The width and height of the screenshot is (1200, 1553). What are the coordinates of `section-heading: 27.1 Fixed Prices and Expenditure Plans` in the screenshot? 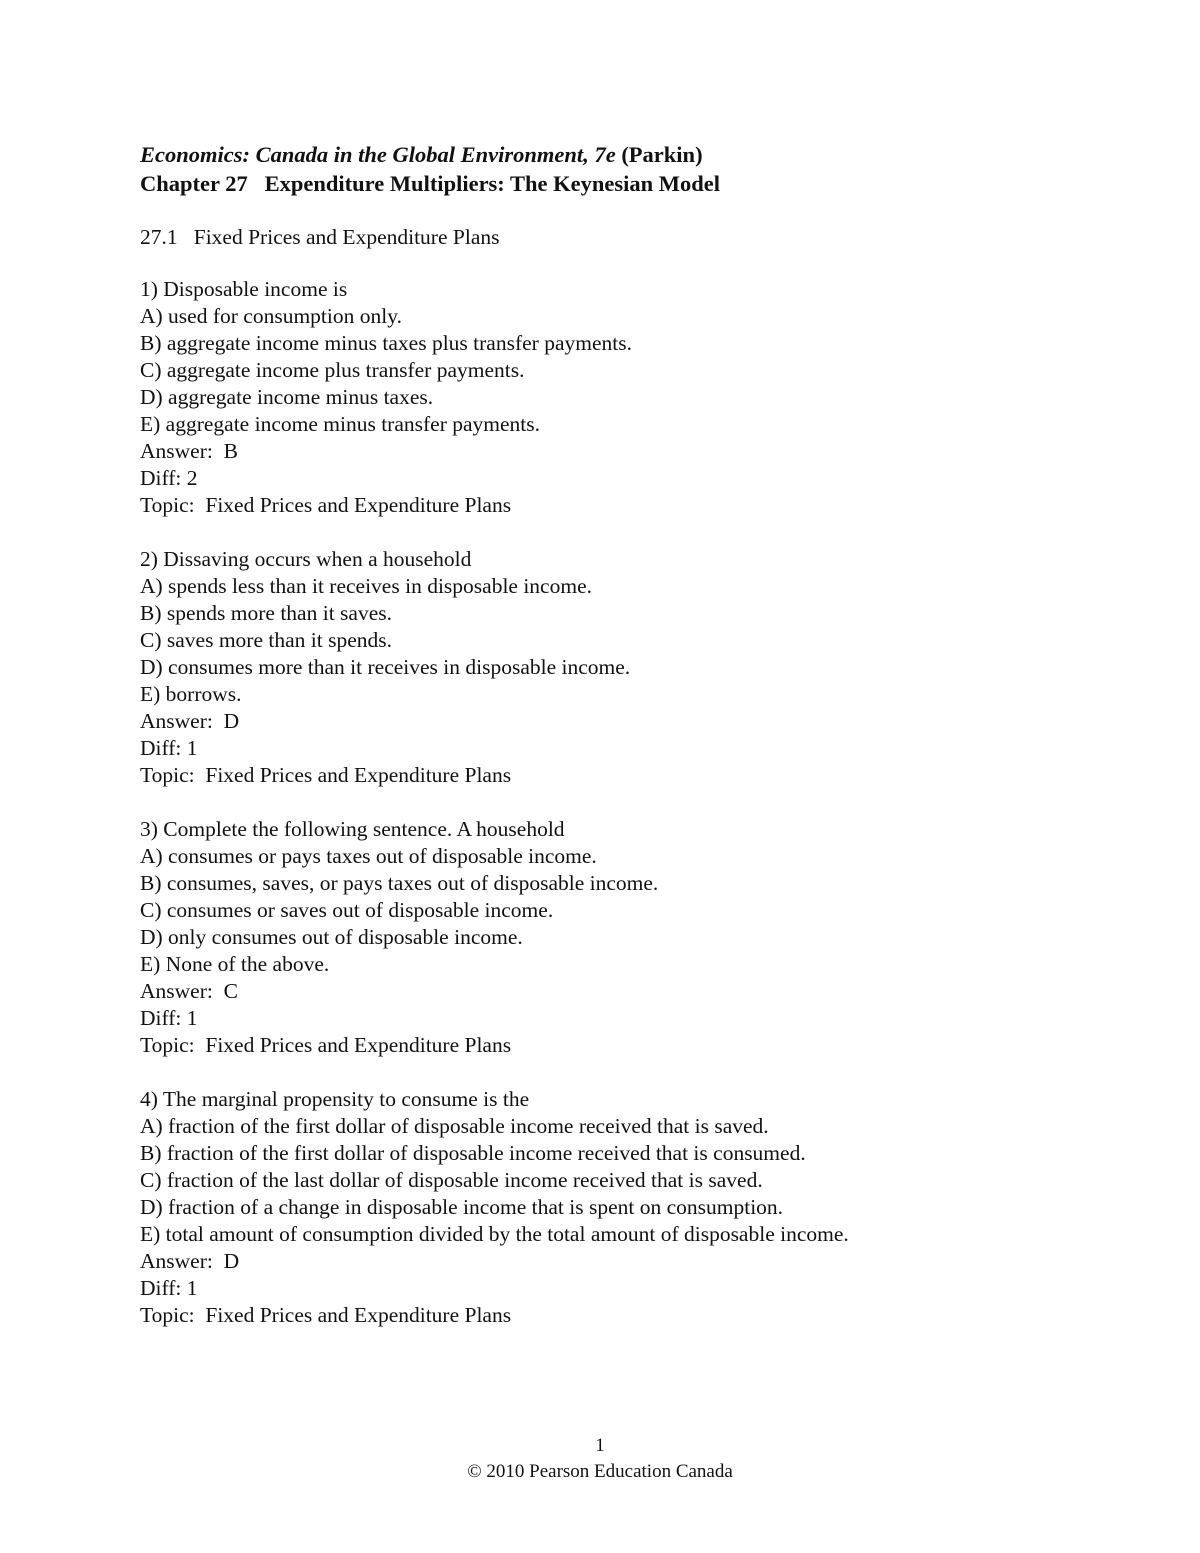 It's located at (320, 237).